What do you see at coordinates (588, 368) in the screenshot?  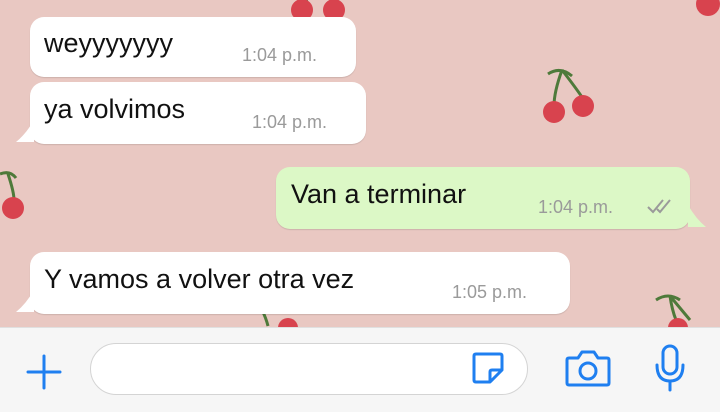 I see `camera-icon` at bounding box center [588, 368].